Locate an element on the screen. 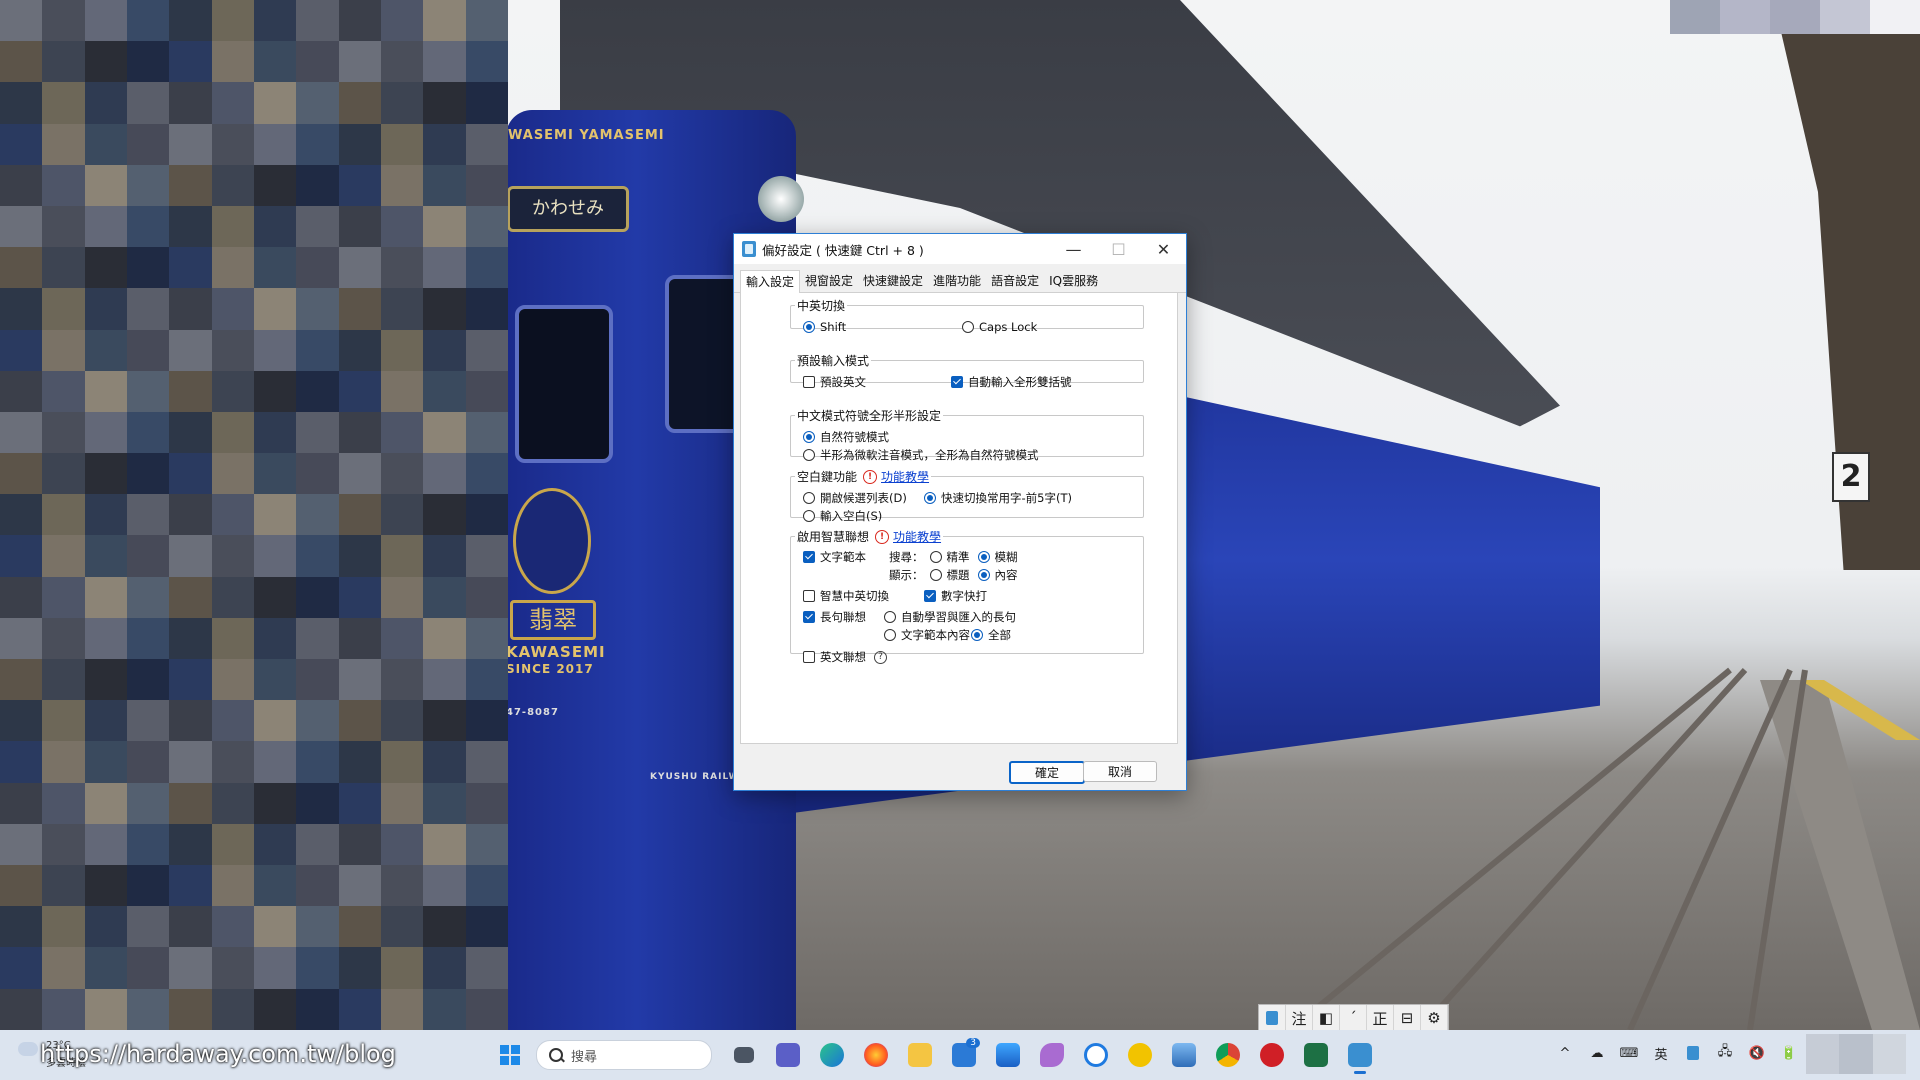 The width and height of the screenshot is (1920, 1080). auto-fullwidth-quotes-checkbox: 自動輸入全形雙括號 is located at coordinates (1011, 382).